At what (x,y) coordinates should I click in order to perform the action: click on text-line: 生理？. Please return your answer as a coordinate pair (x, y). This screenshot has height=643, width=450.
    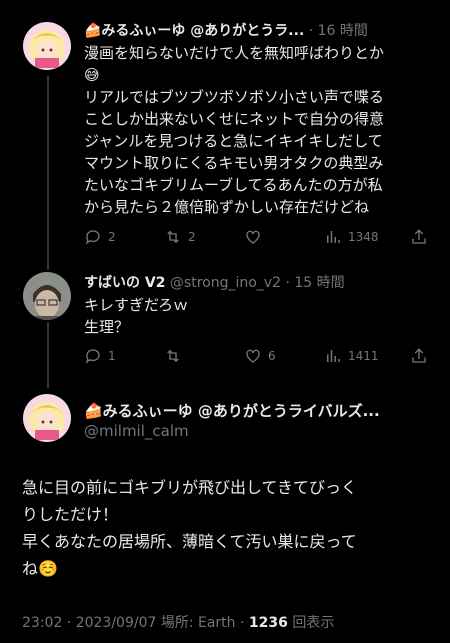
    Looking at the image, I should click on (107, 327).